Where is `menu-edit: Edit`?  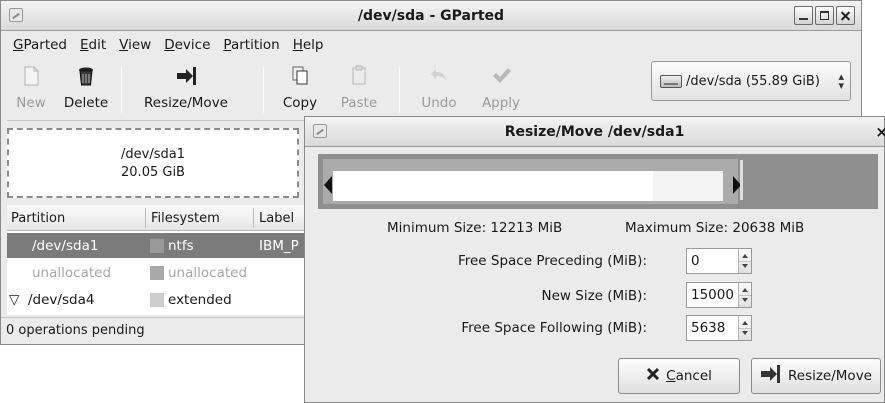
menu-edit: Edit is located at coordinates (93, 45).